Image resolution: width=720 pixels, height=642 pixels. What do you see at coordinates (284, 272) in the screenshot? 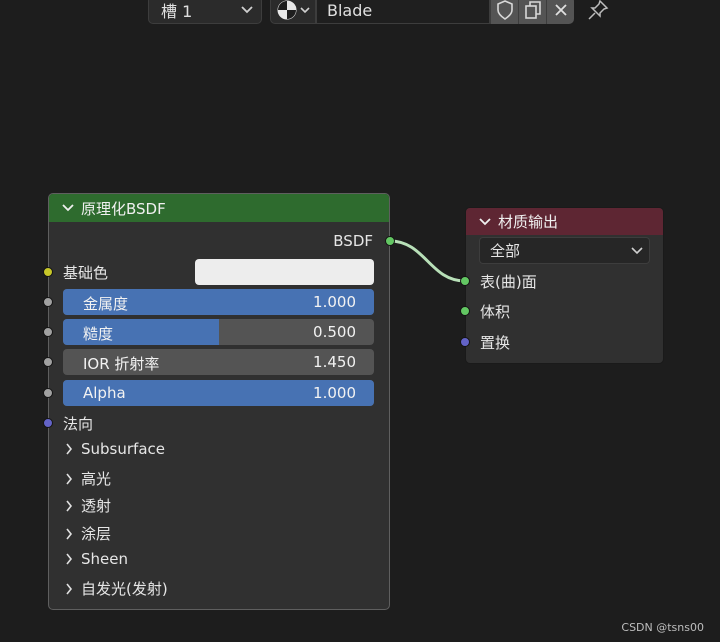
I see `base-color-field` at bounding box center [284, 272].